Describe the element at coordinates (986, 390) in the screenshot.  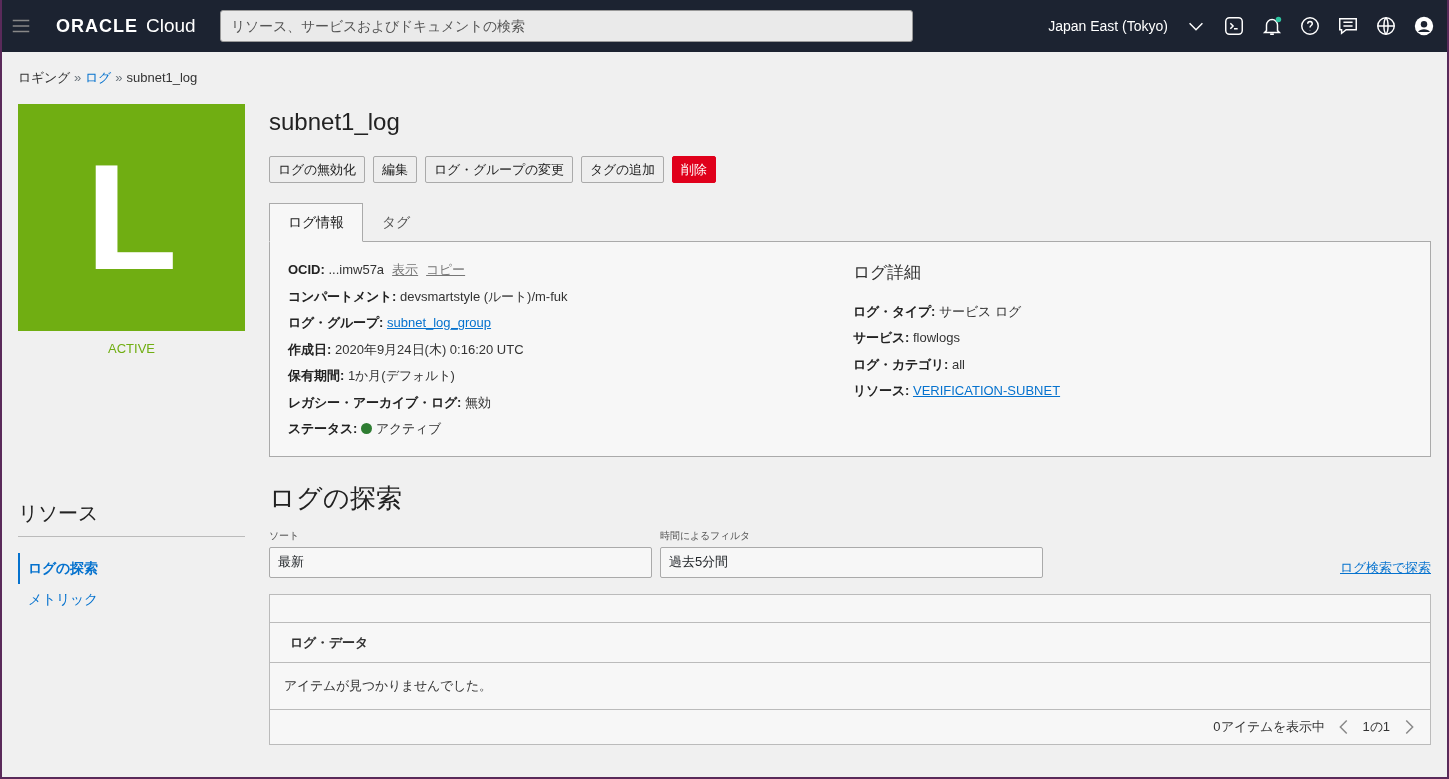
I see `field-link: VERIFICATION-SUBNET` at that location.